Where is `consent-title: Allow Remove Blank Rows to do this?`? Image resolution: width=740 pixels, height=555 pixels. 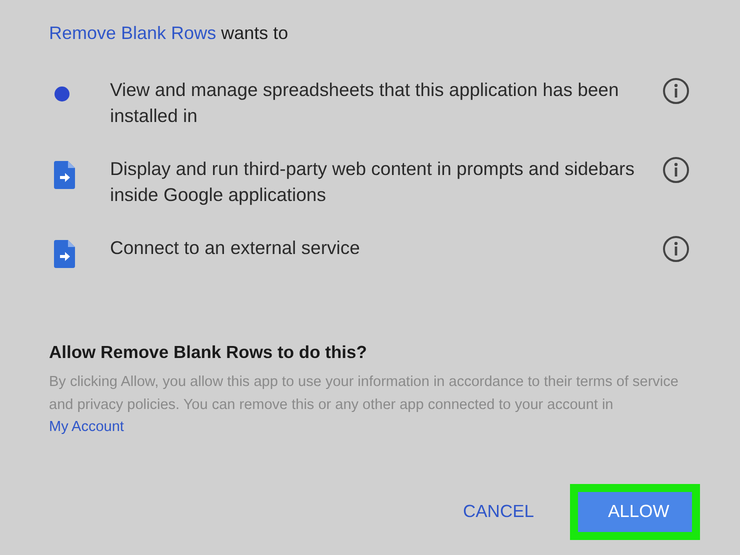 consent-title: Allow Remove Blank Rows to do this? is located at coordinates (208, 352).